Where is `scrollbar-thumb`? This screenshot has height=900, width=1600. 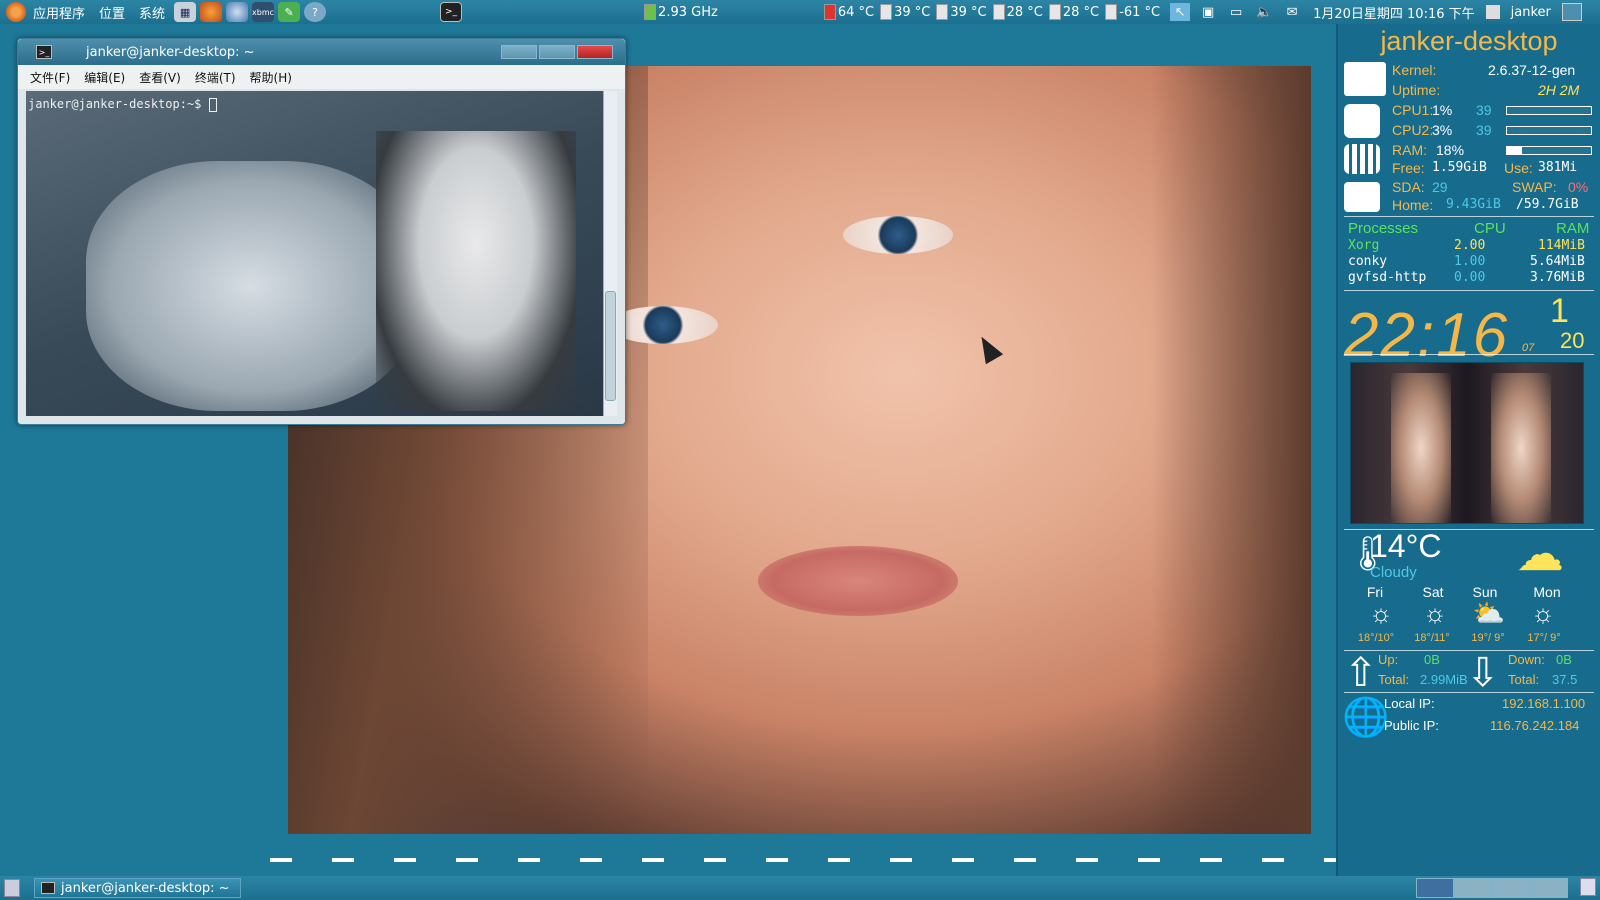 scrollbar-thumb is located at coordinates (610, 346).